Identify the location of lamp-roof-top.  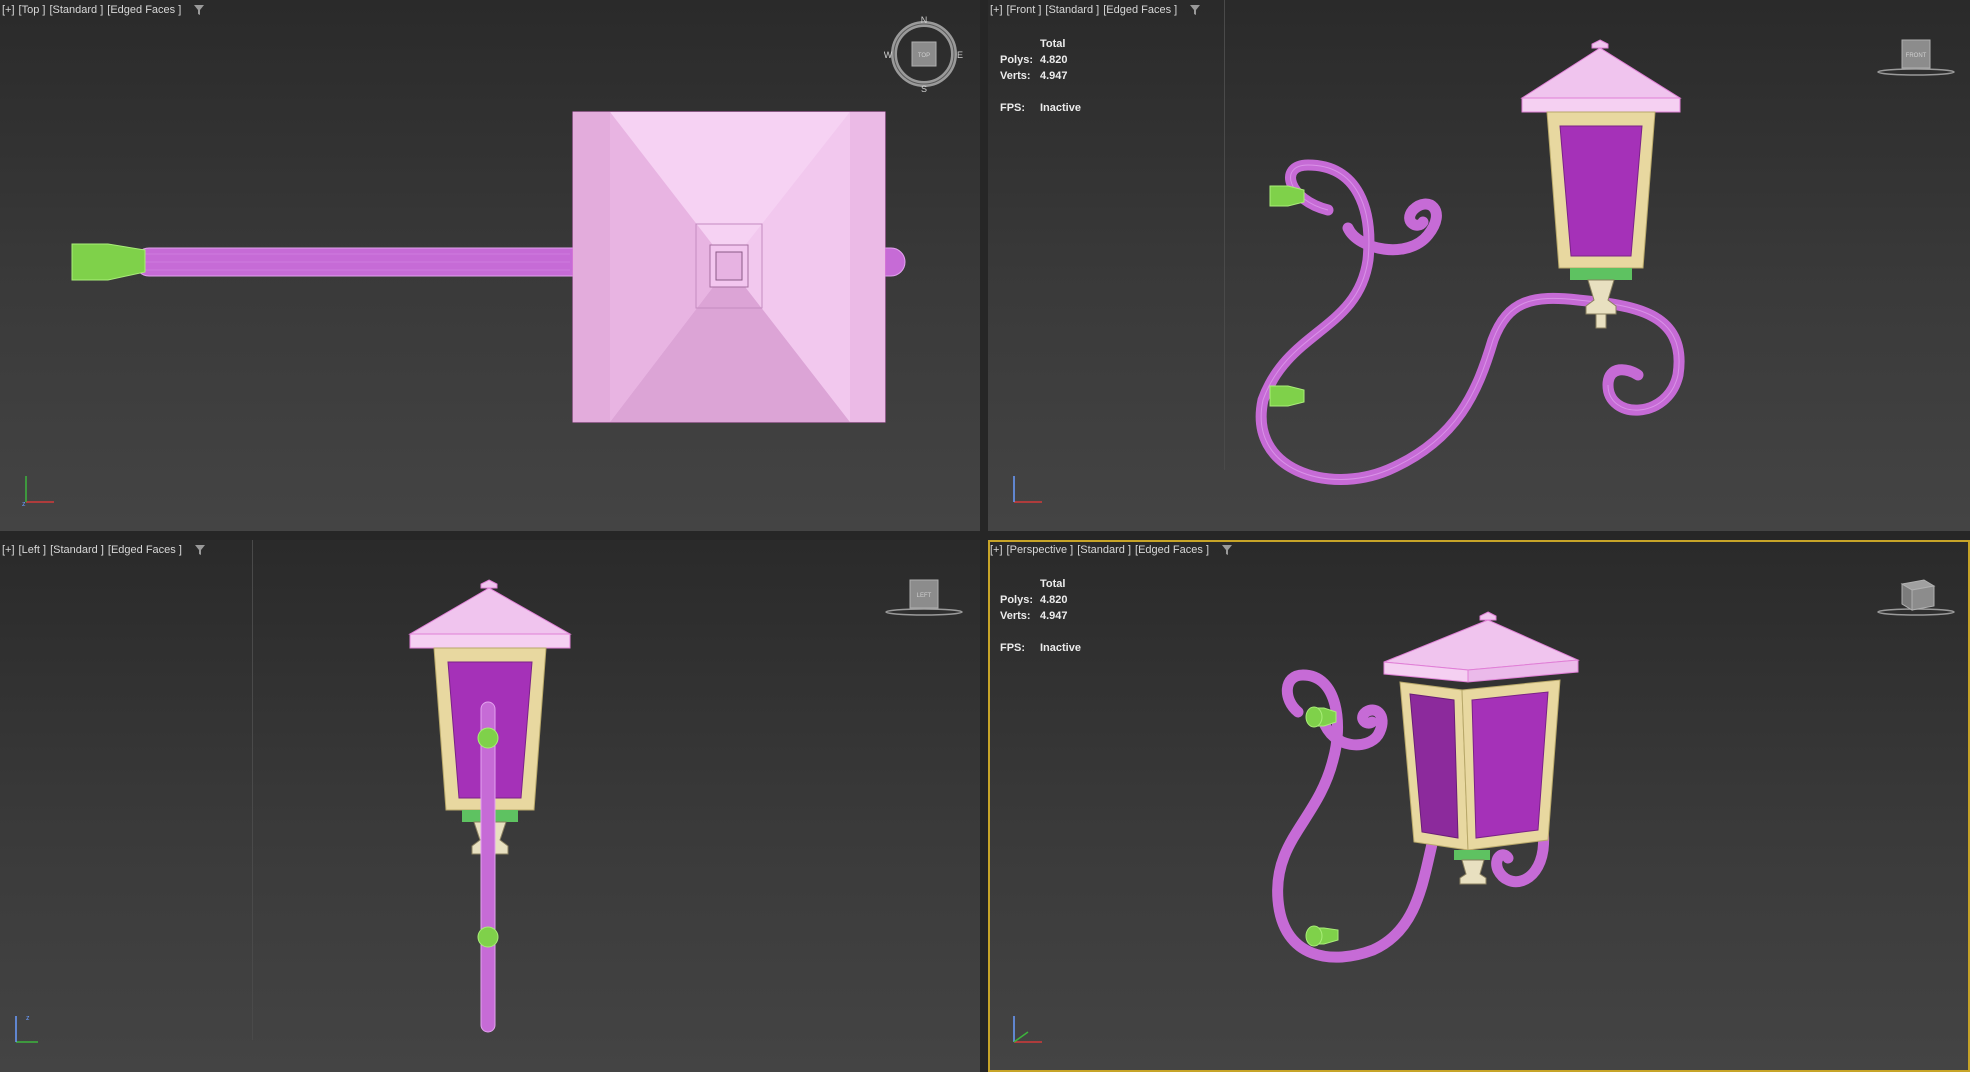
(729, 267).